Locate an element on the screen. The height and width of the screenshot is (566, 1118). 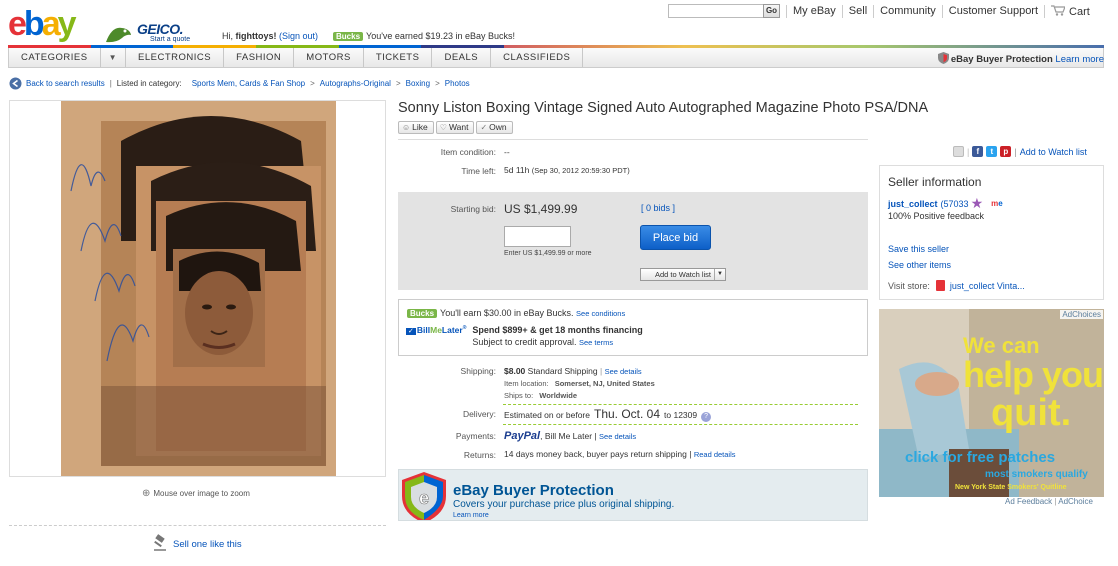
crumb-boxing: Boxing is located at coordinates (418, 83).